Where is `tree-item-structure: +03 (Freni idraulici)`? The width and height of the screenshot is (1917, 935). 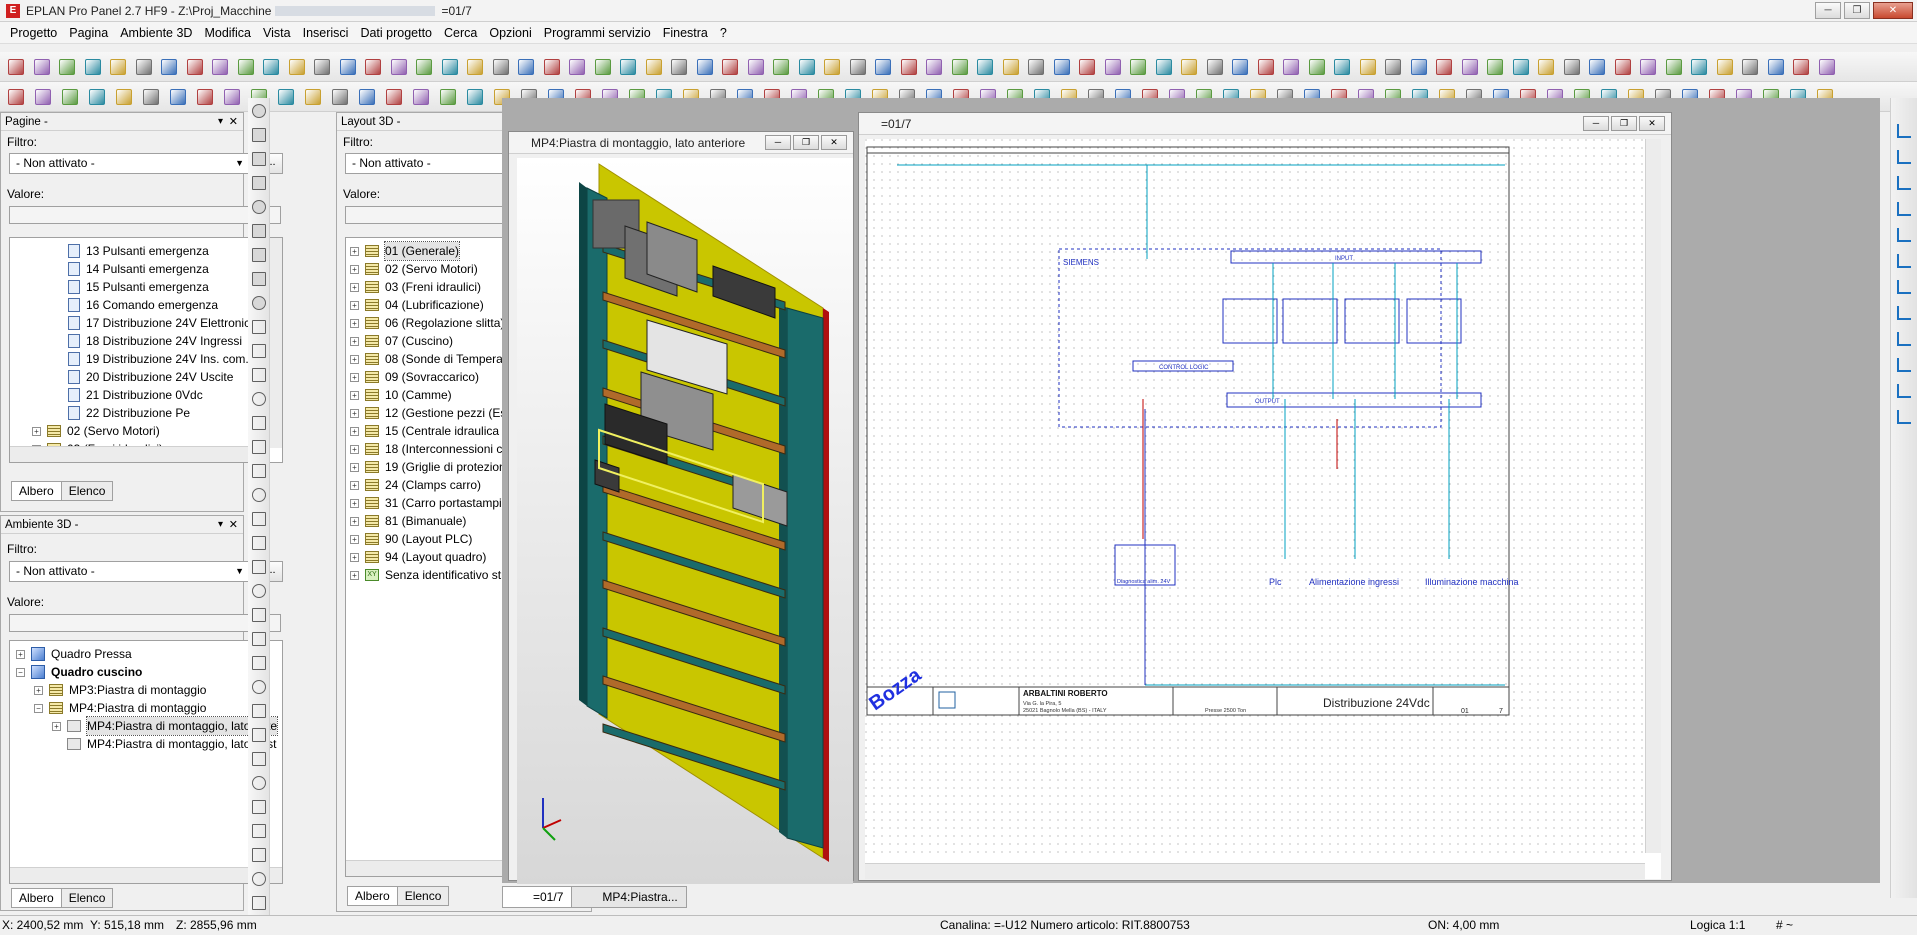 tree-item-structure: +03 (Freni idraulici) is located at coordinates (415, 287).